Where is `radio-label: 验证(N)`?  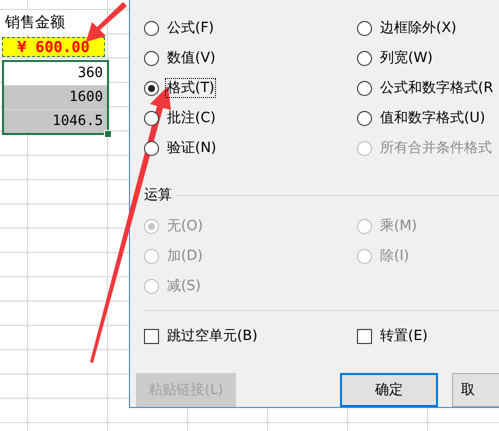 radio-label: 验证(N) is located at coordinates (191, 148).